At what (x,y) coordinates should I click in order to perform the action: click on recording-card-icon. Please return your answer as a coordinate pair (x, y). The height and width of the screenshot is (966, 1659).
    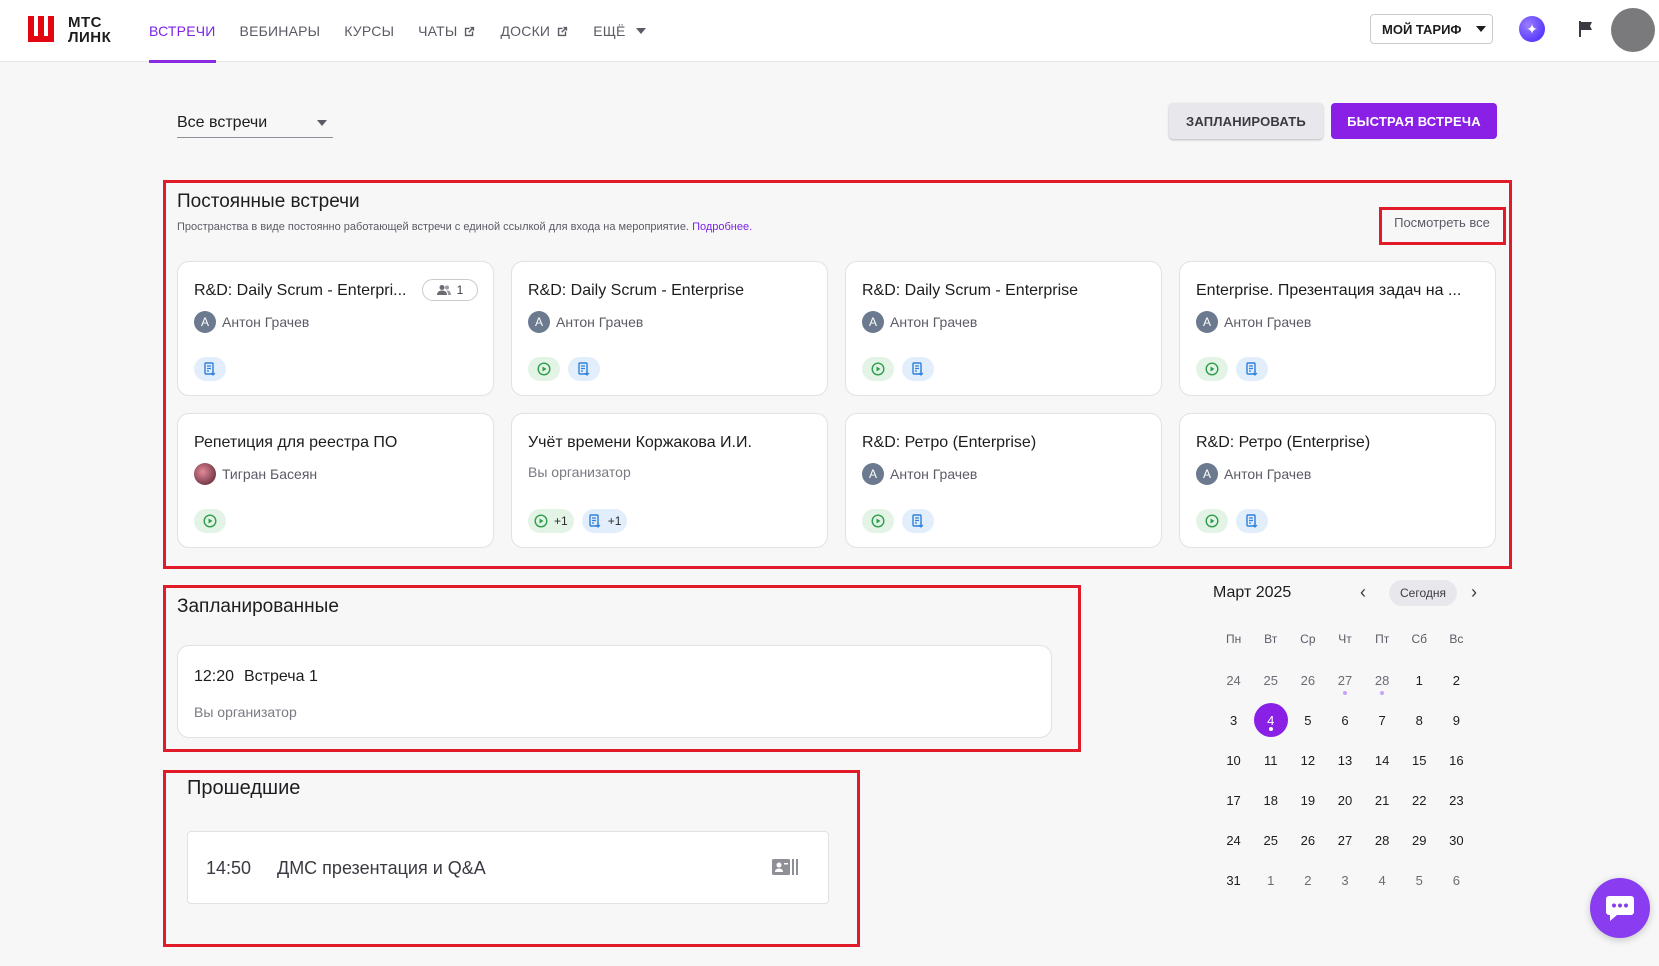
    Looking at the image, I should click on (785, 867).